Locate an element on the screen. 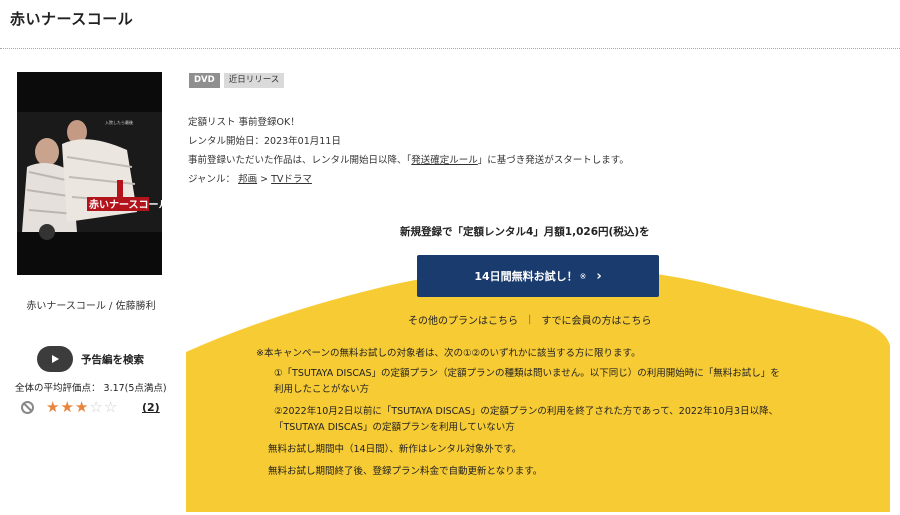 The width and height of the screenshot is (900, 515). trailer-search-button: 予告編を検索 is located at coordinates (90, 359).